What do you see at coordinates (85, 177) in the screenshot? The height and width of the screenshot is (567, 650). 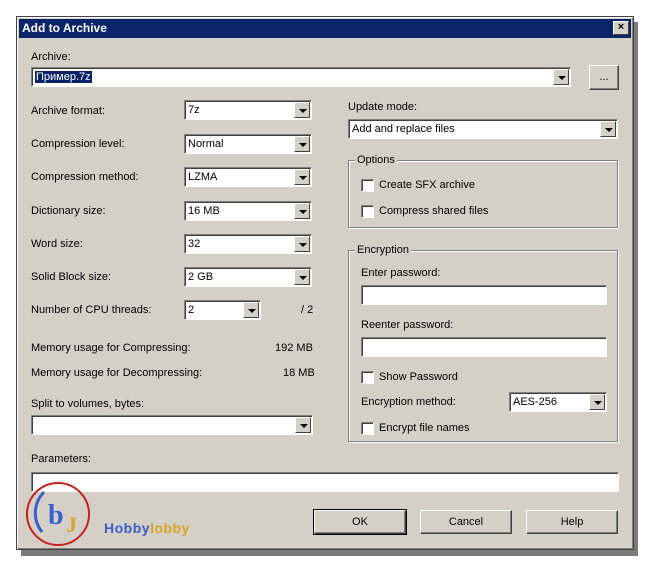 I see `compression-method-label: Compression method:` at bounding box center [85, 177].